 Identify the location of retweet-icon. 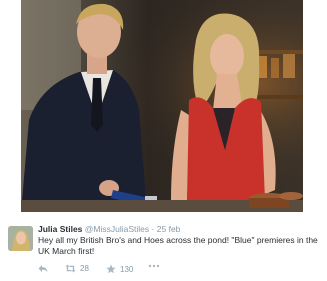
(70, 268).